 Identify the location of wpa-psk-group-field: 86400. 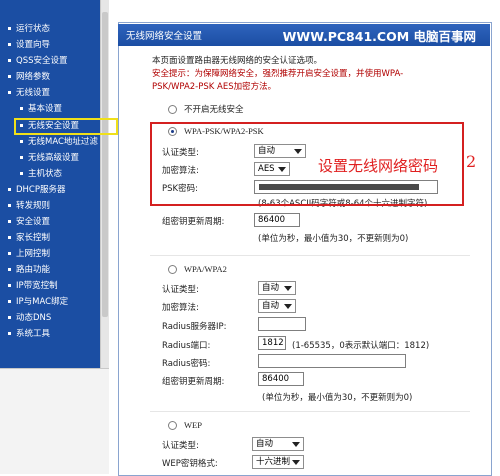
(277, 220).